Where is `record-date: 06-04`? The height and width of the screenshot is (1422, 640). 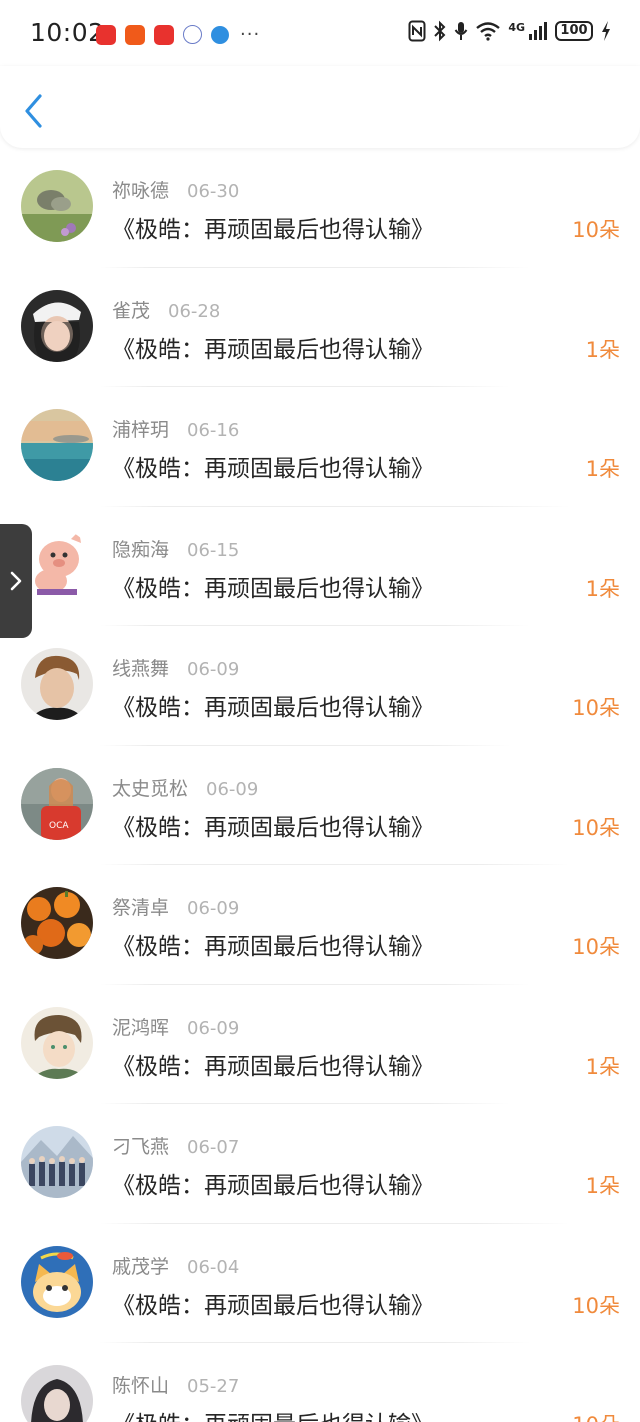
record-date: 06-04 is located at coordinates (213, 1267).